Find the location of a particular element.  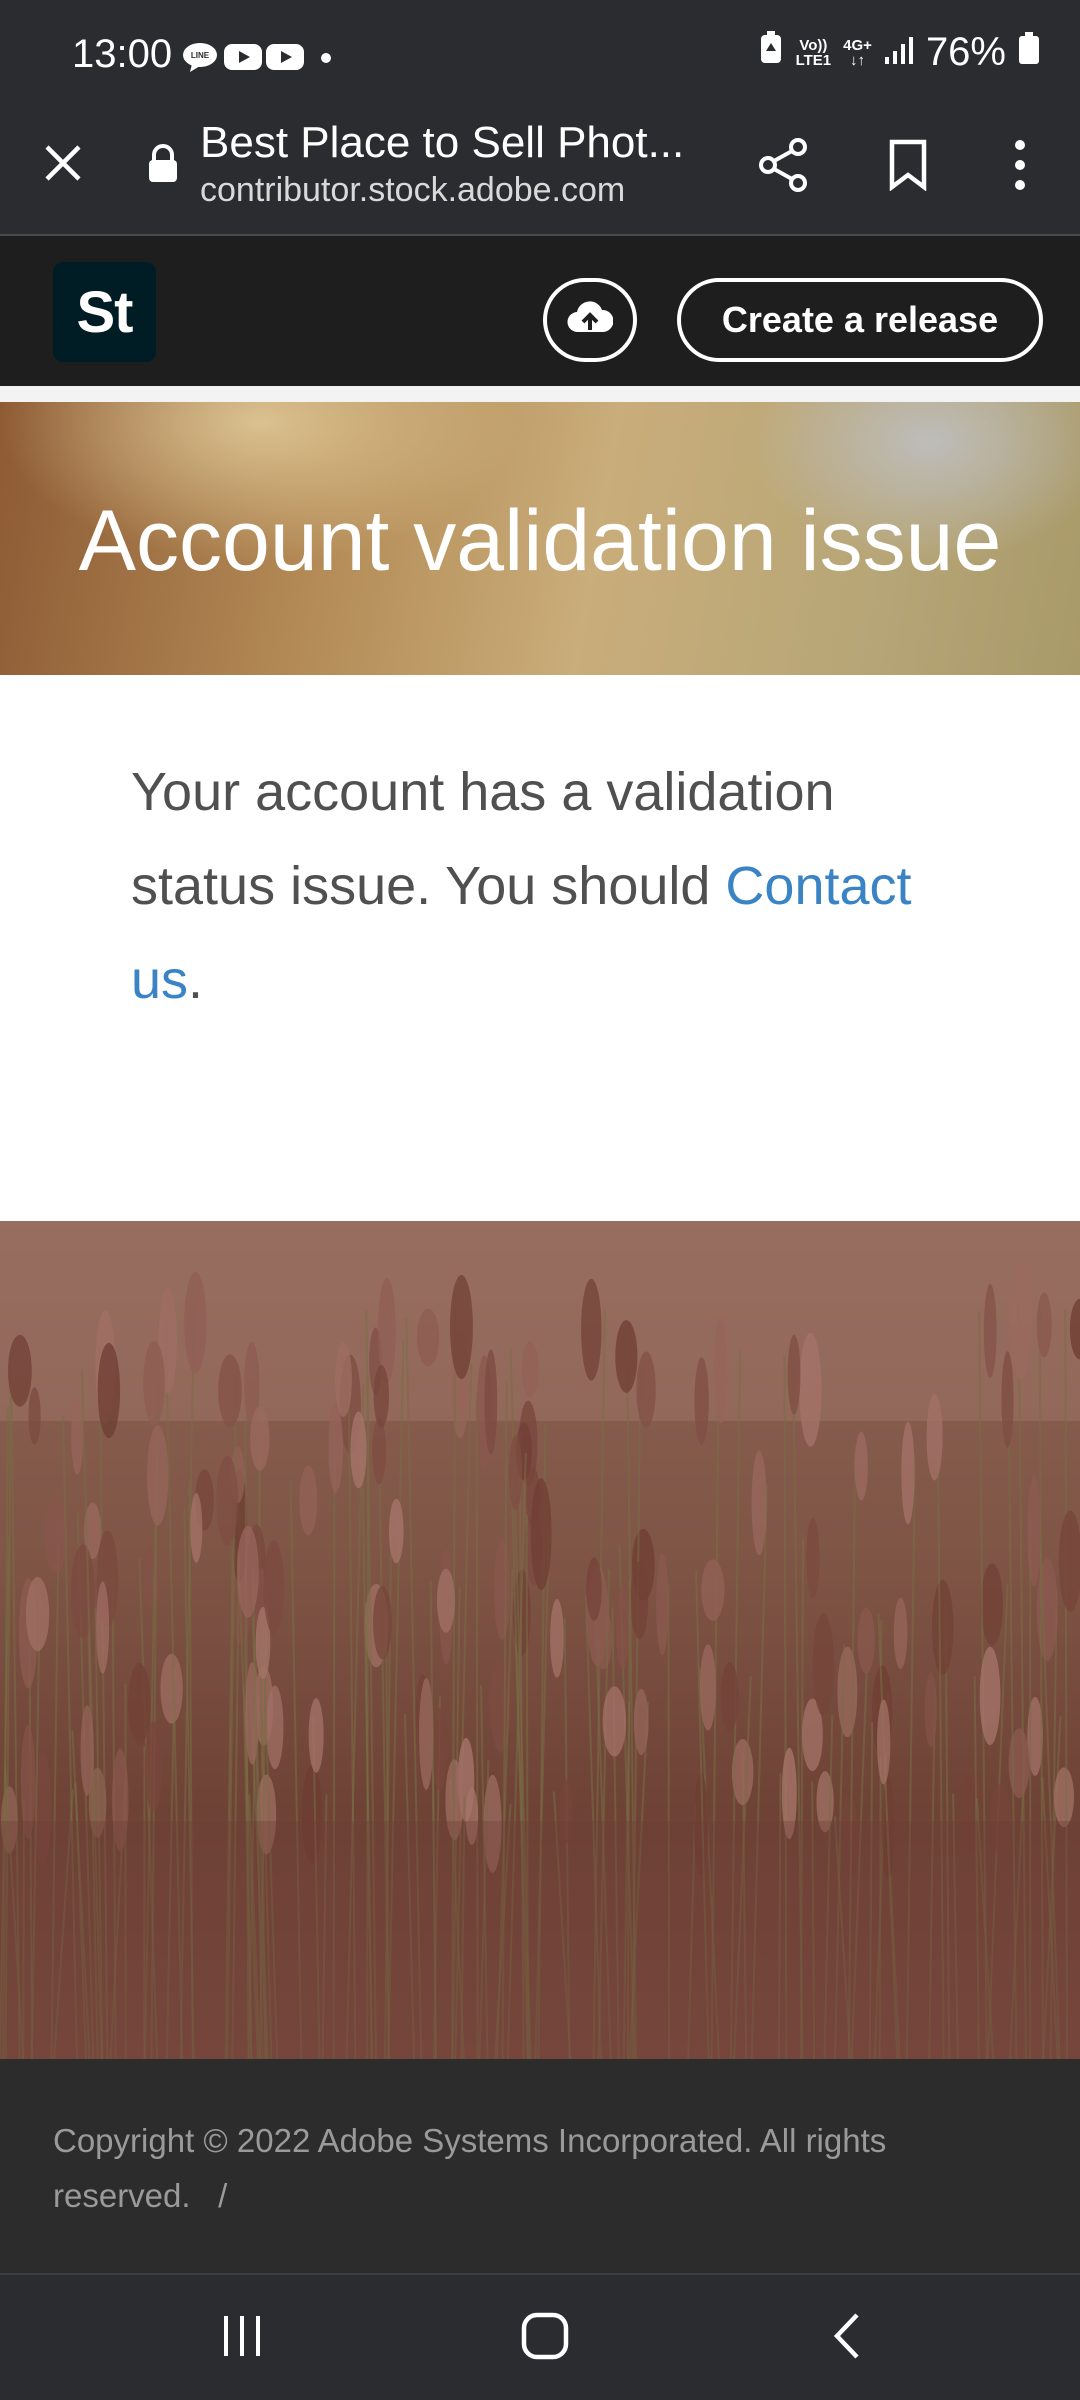

hero-banner: Account validation issue is located at coordinates (540, 538).